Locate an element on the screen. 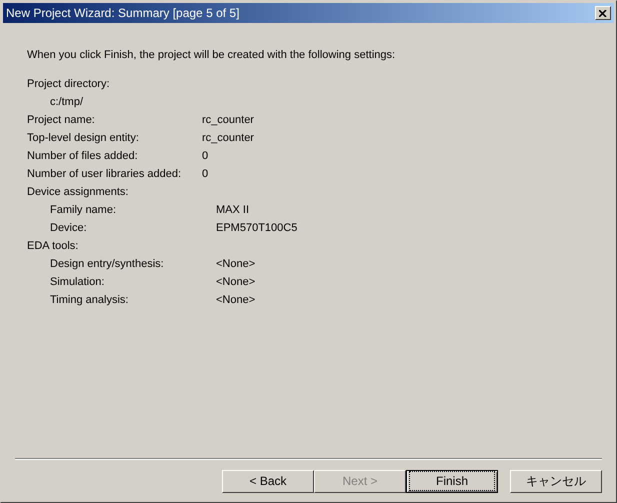 The height and width of the screenshot is (503, 617). setting-label: Simulation: is located at coordinates (77, 282).